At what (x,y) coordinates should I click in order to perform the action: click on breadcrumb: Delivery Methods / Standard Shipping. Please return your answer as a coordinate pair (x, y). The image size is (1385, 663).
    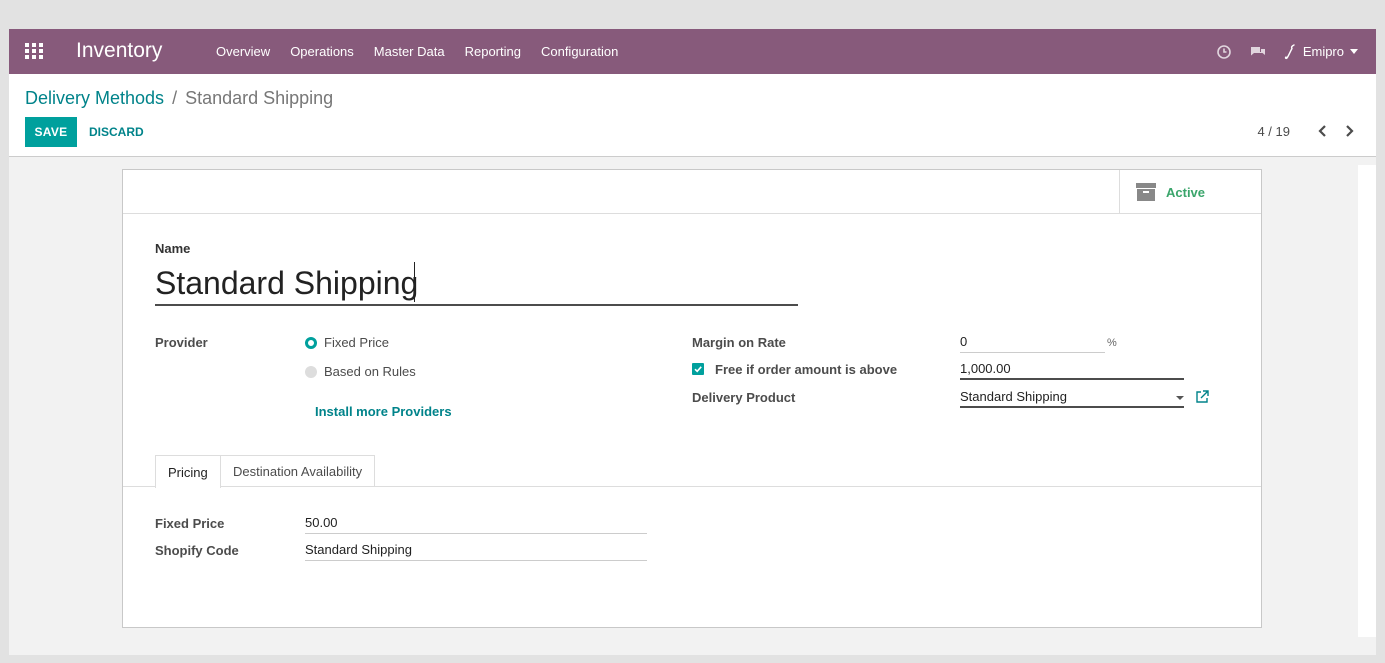
    Looking at the image, I should click on (179, 98).